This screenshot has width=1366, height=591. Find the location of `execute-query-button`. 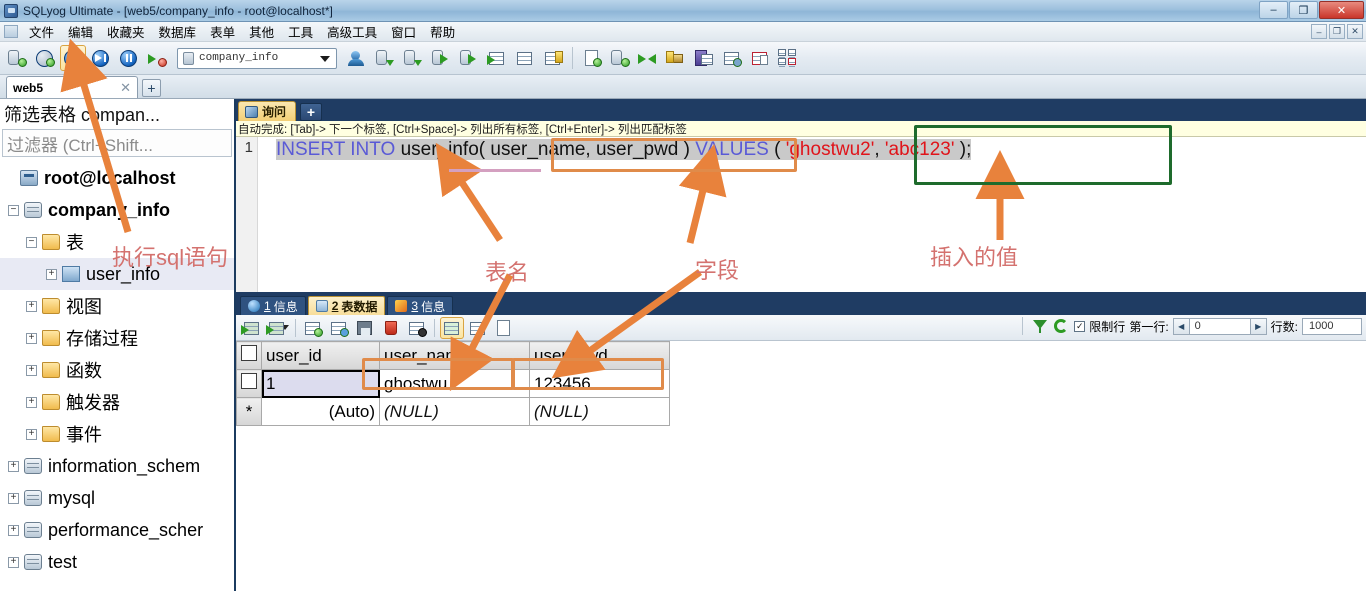

execute-query-button is located at coordinates (73, 58).